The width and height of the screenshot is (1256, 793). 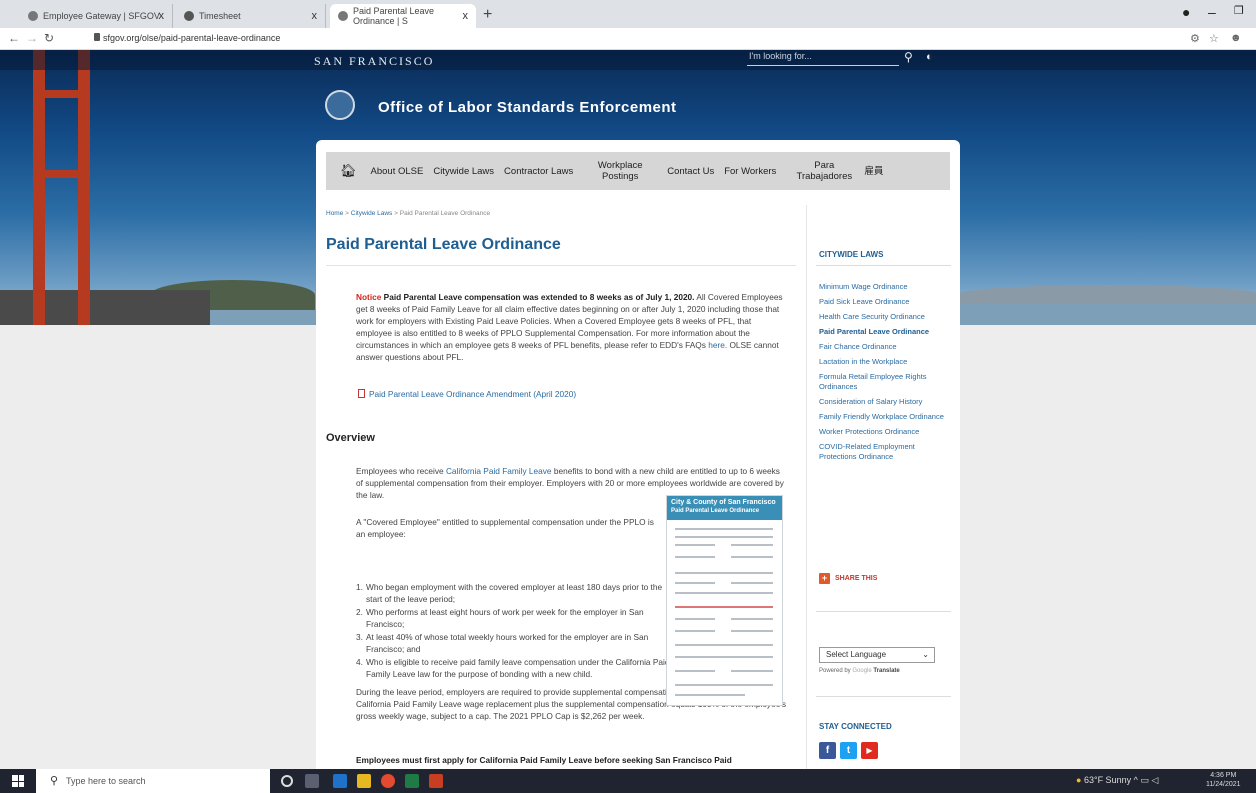 What do you see at coordinates (527, 107) in the screenshot?
I see `site-title: Office of Labor Standards Enforcement` at bounding box center [527, 107].